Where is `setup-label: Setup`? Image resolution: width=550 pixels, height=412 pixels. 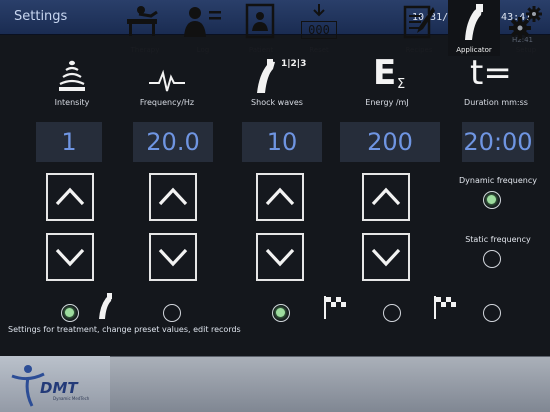
setup-label: Setup is located at coordinates (526, 50).